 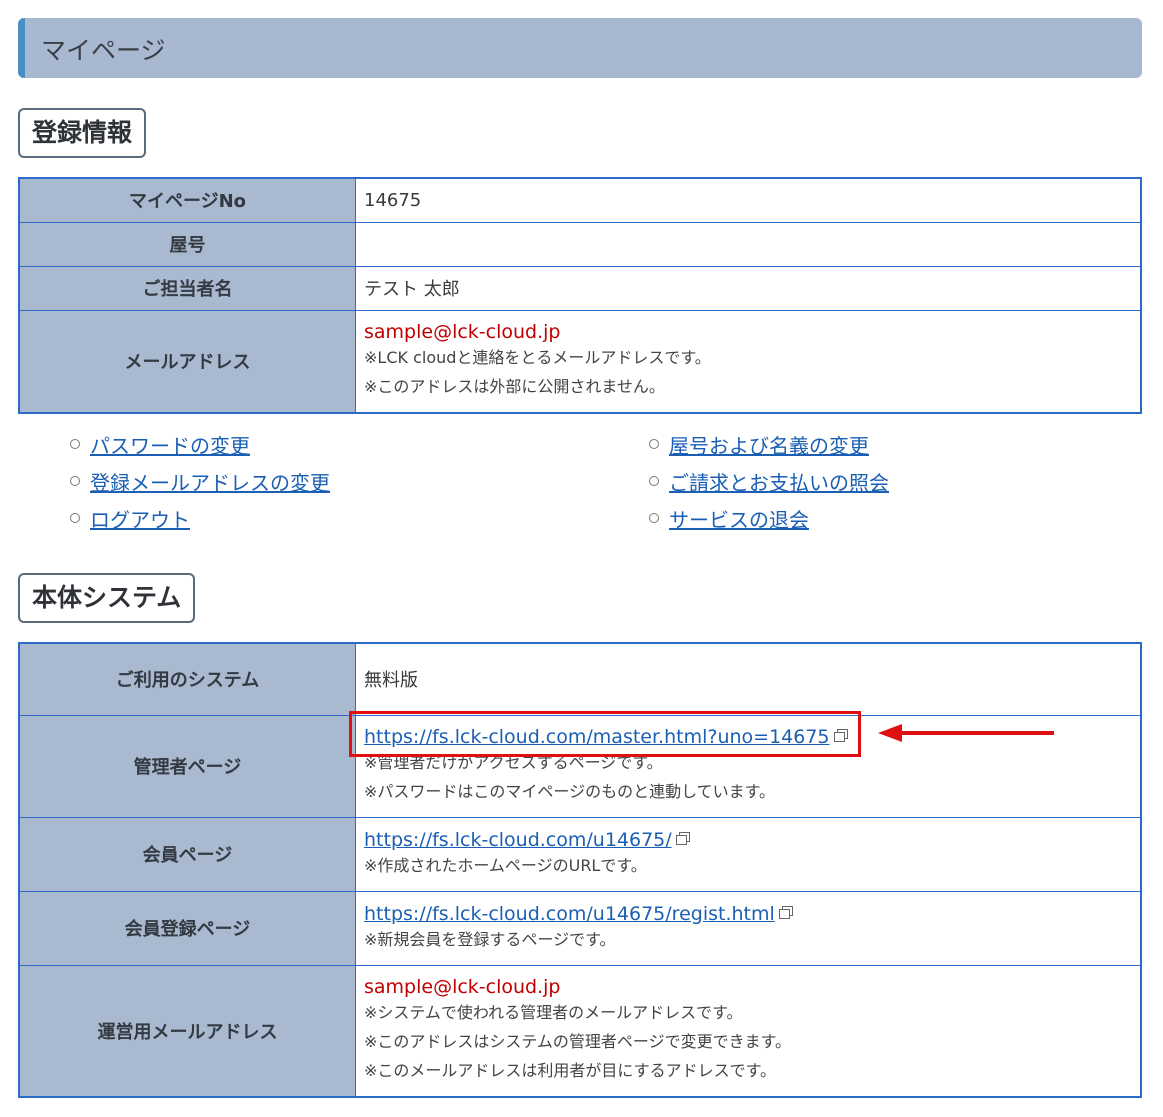 I want to click on page-title: マイページ, so click(x=103, y=50).